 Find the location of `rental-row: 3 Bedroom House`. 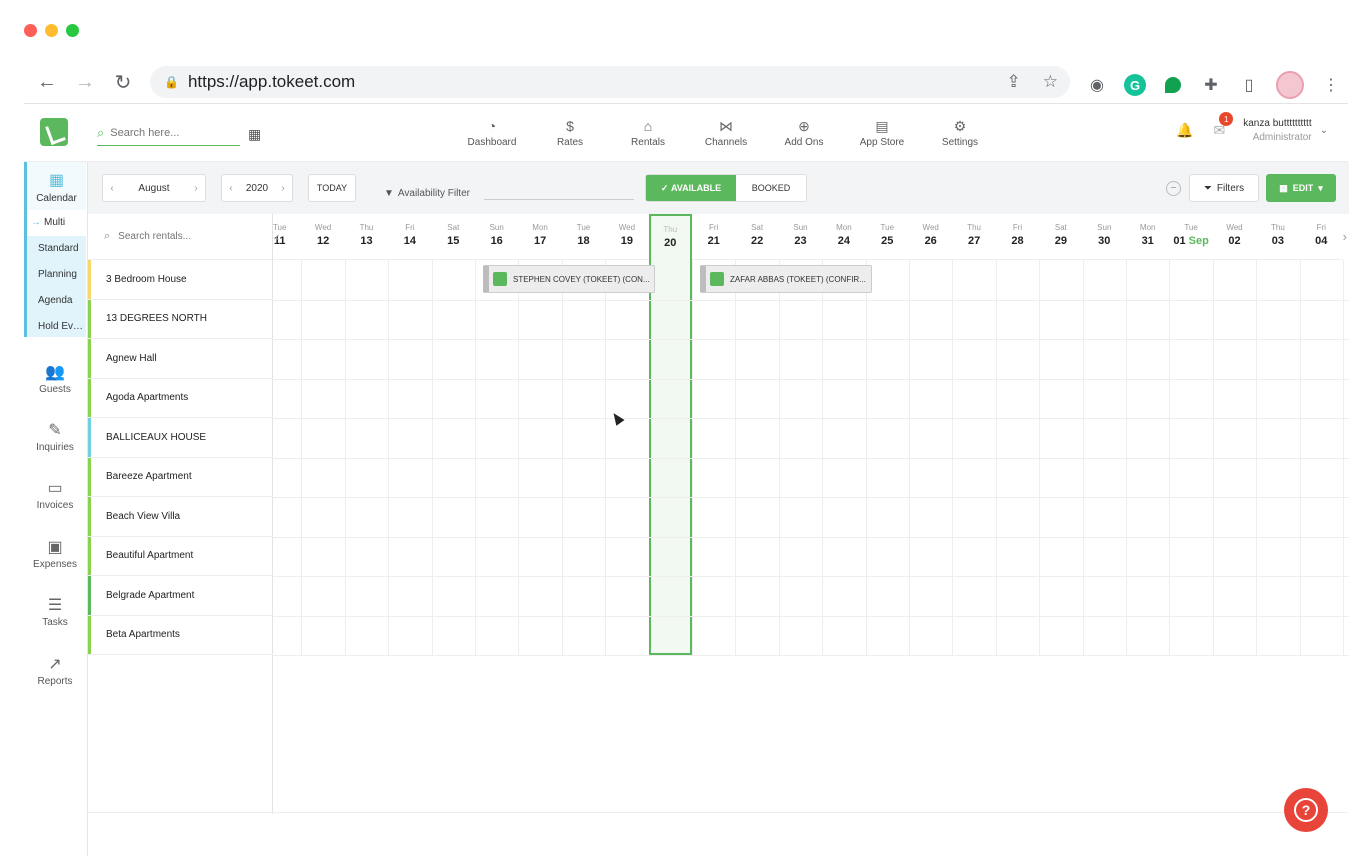

rental-row: 3 Bedroom House is located at coordinates (180, 280).